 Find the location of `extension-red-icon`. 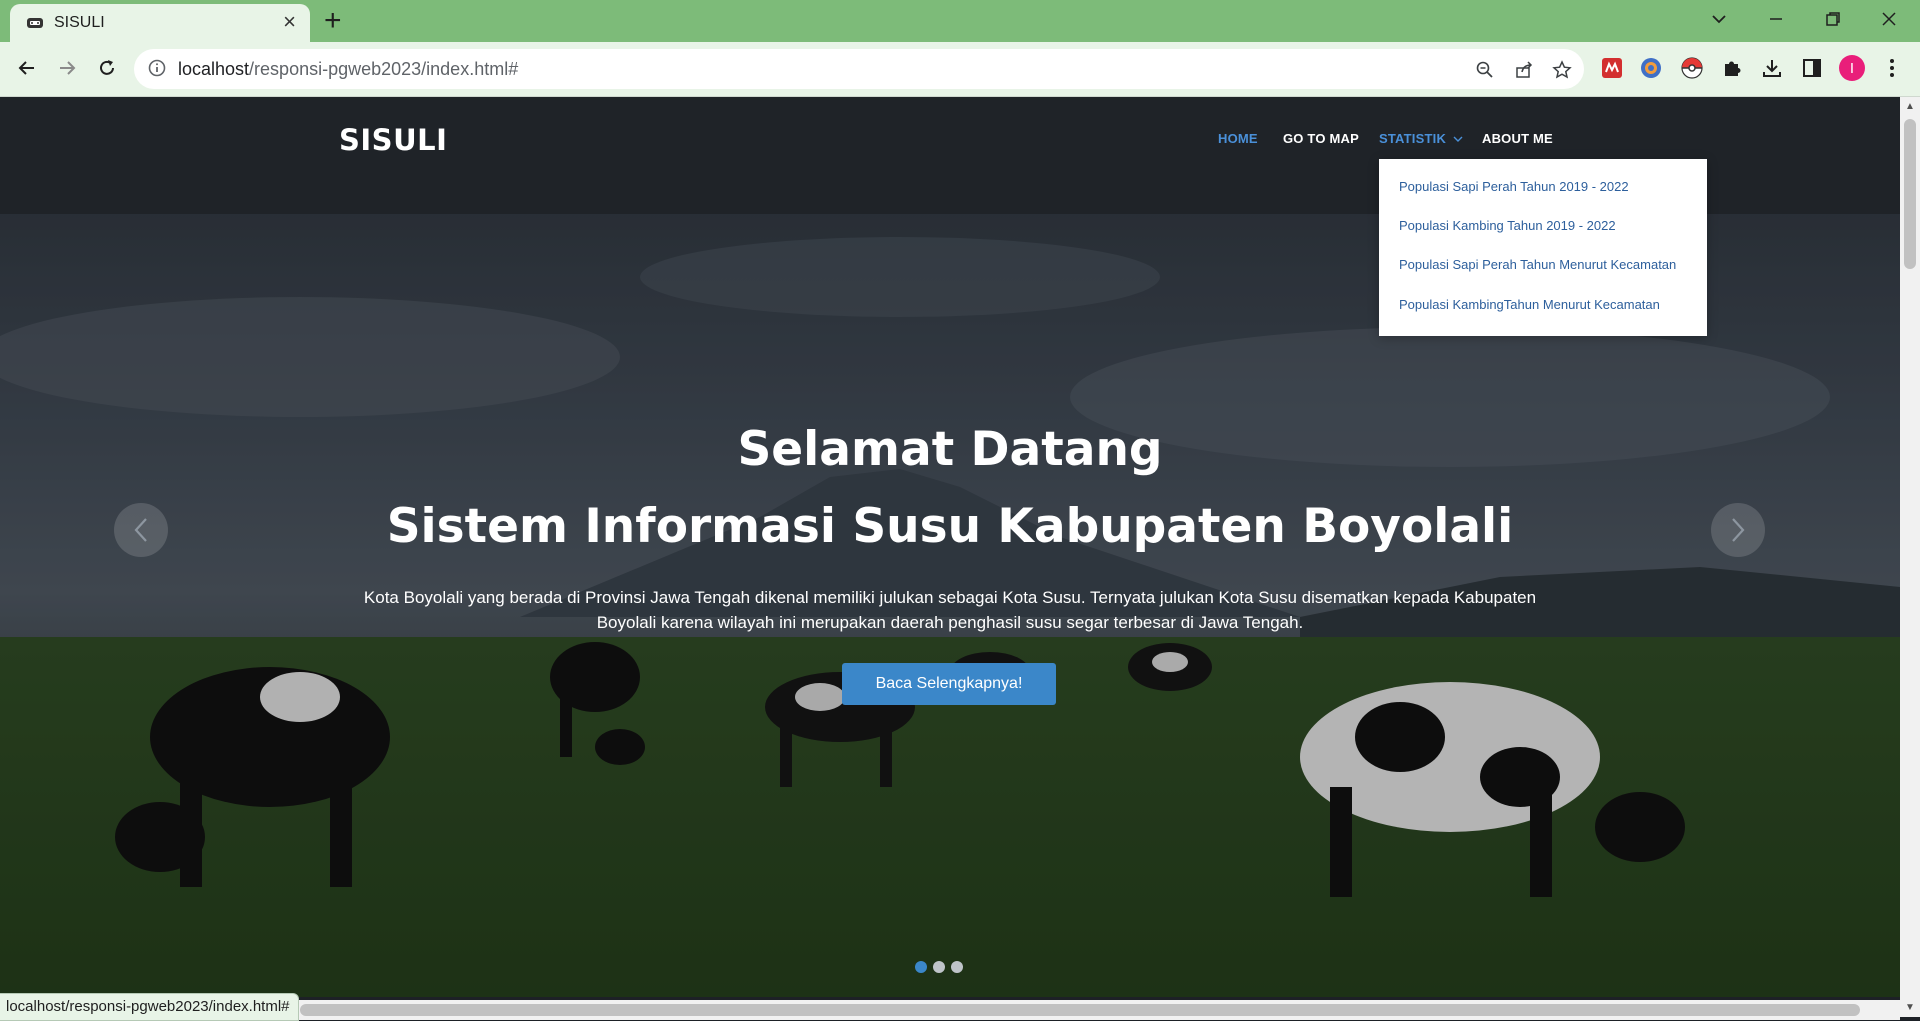

extension-red-icon is located at coordinates (1612, 68).